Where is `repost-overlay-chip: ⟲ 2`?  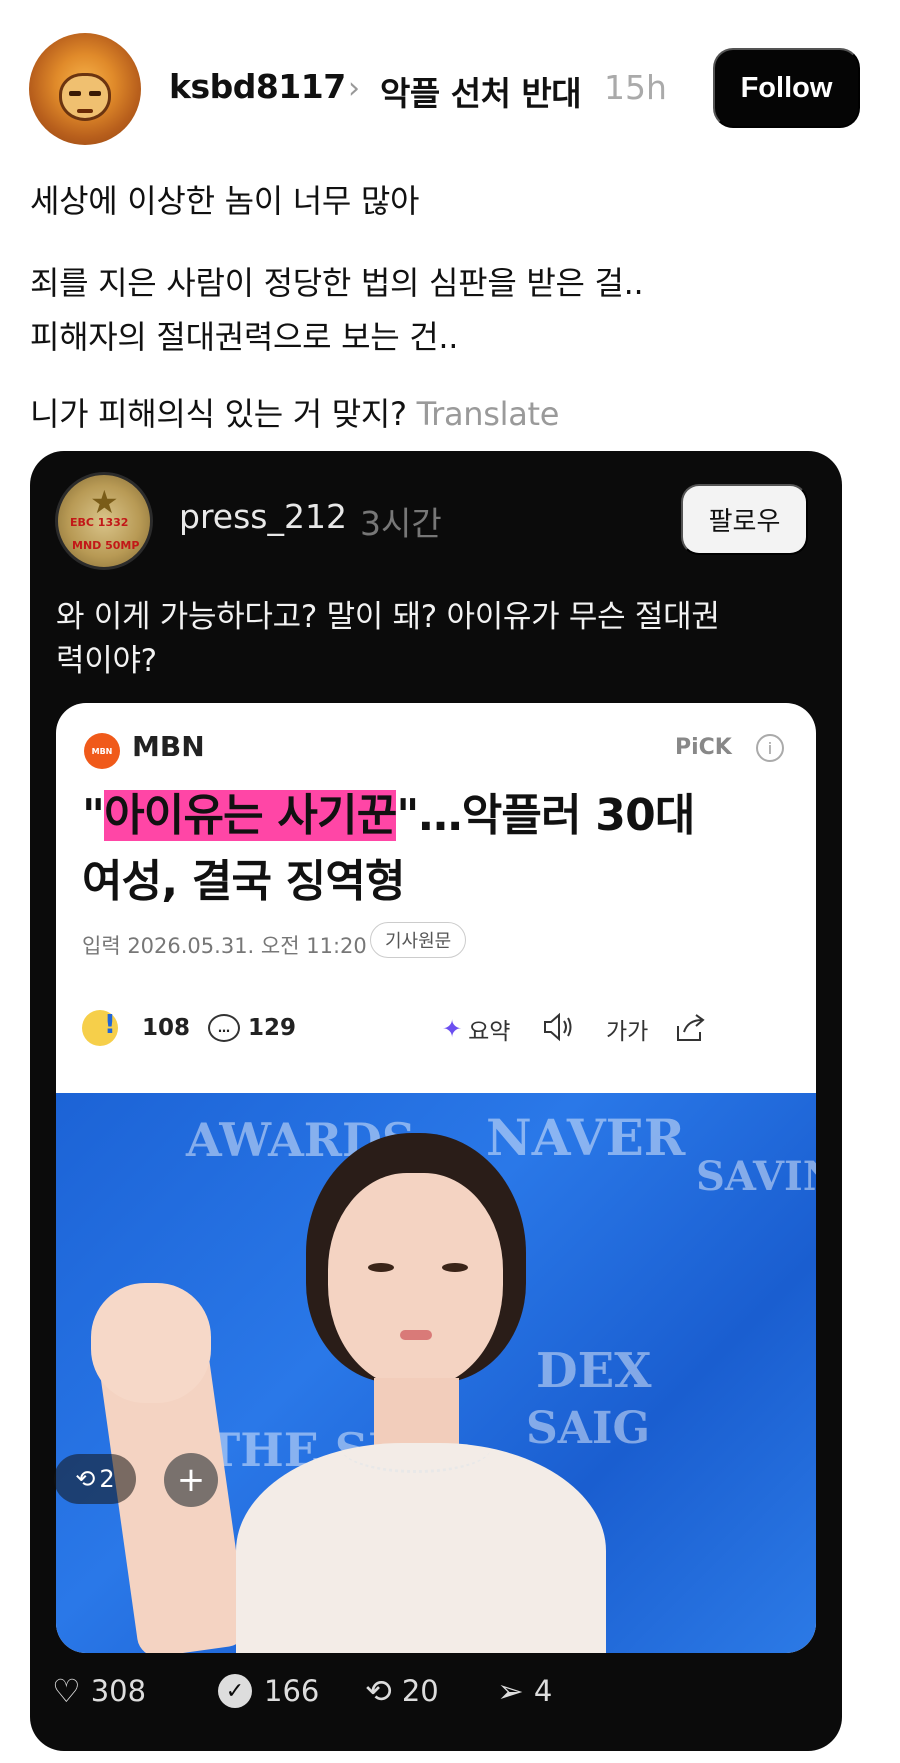 repost-overlay-chip: ⟲ 2 is located at coordinates (95, 1479).